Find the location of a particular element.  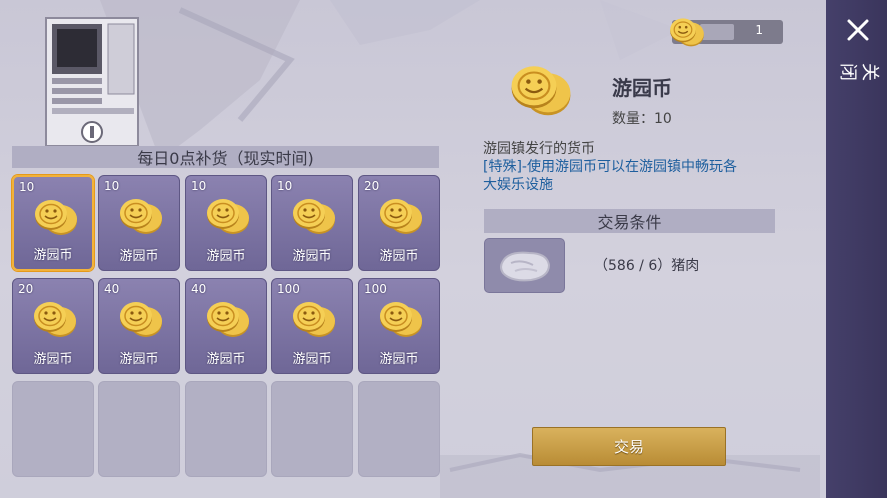

restock-section-title: 每日0点补货（现实时间) is located at coordinates (225, 158).